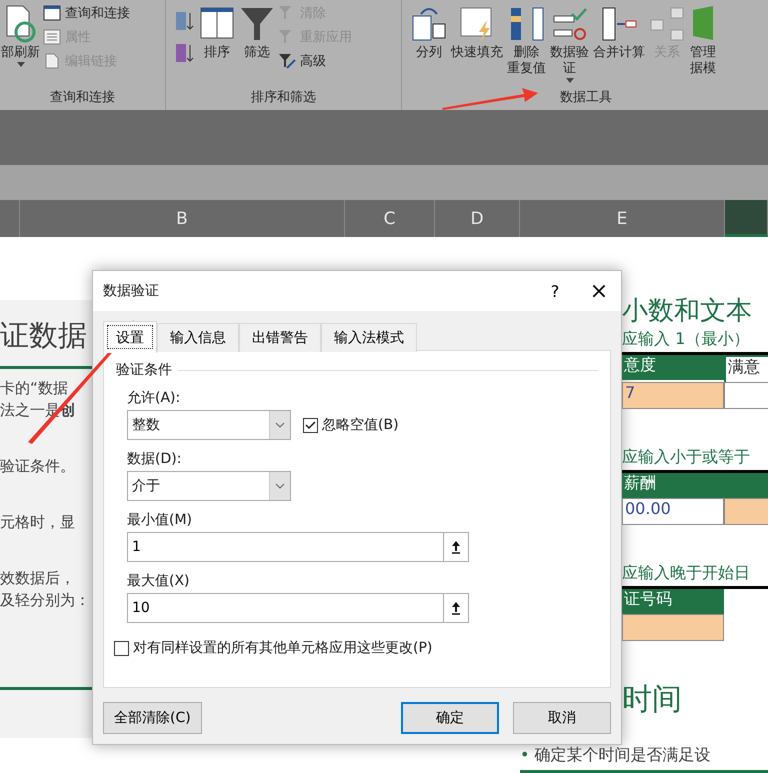 This screenshot has height=773, width=768. Describe the element at coordinates (159, 581) in the screenshot. I see `field-label: 最大值(X)` at that location.